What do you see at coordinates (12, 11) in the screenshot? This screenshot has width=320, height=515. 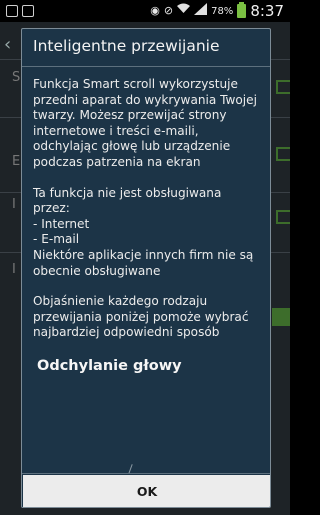 I see `notification-icon` at bounding box center [12, 11].